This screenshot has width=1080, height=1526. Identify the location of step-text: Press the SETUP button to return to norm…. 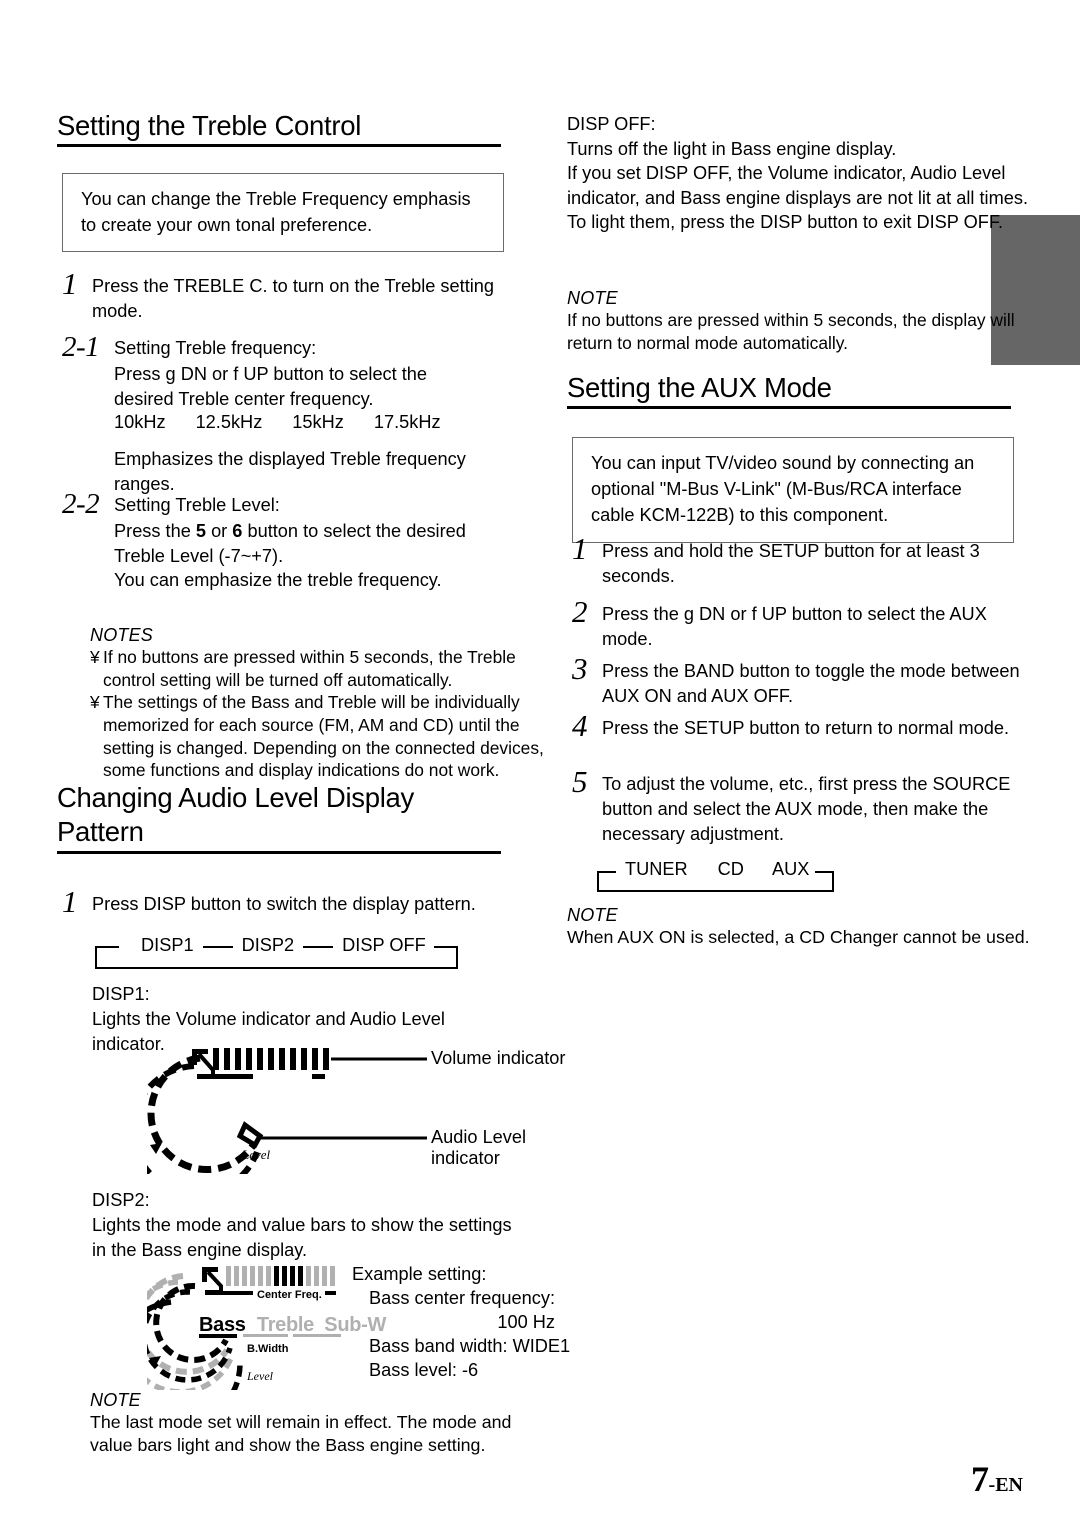
(806, 728).